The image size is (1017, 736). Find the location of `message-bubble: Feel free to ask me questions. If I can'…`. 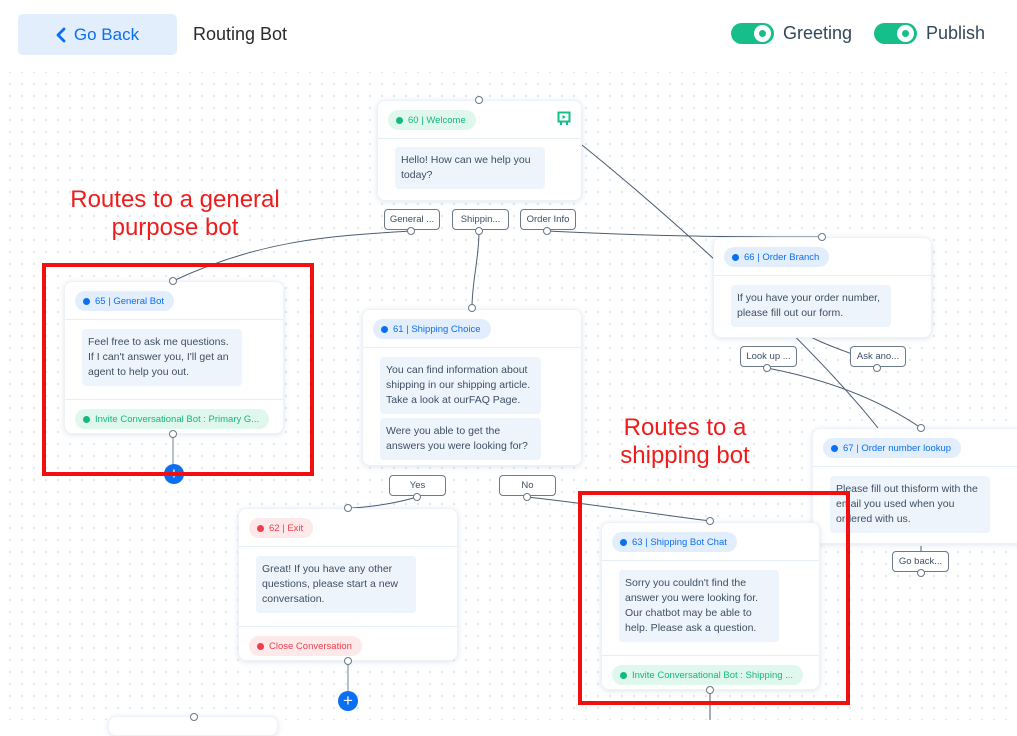

message-bubble: Feel free to ask me questions. If I can'… is located at coordinates (162, 357).